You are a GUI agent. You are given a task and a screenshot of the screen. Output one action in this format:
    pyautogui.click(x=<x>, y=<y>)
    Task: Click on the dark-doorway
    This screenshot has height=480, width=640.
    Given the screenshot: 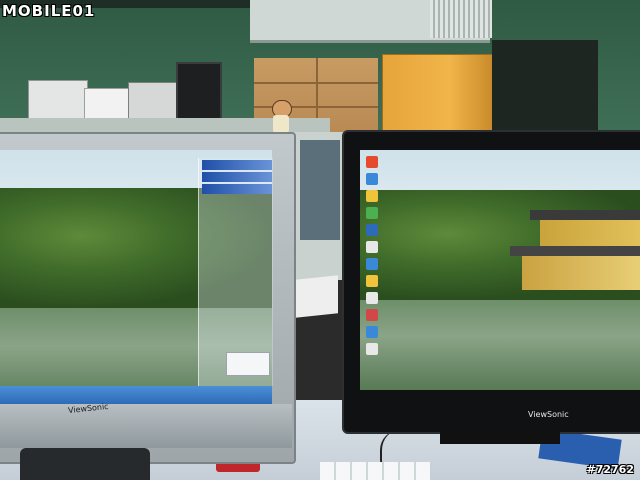 What is the action you would take?
    pyautogui.click(x=545, y=88)
    